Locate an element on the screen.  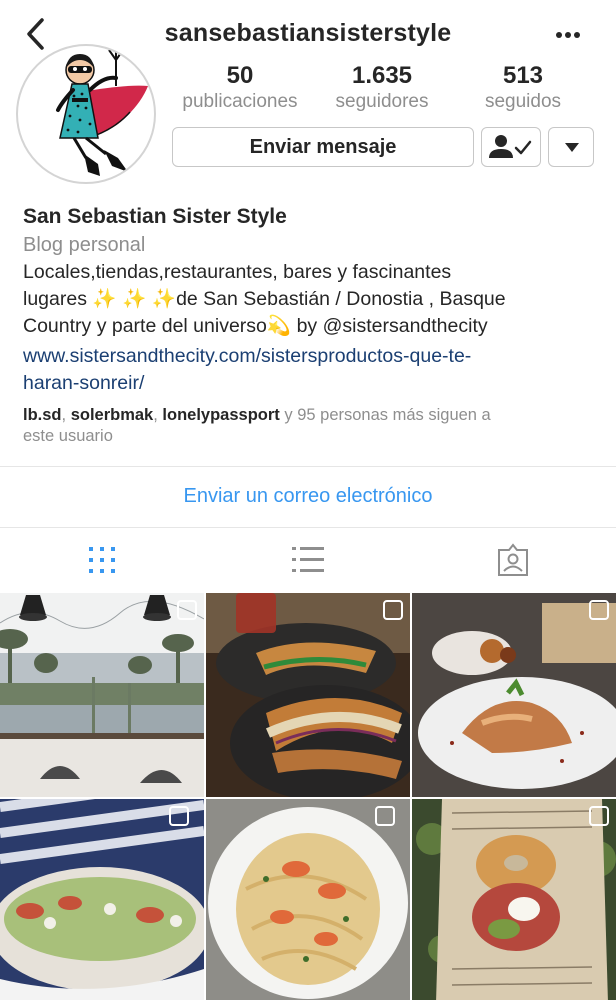
suggestions-dropdown-button is located at coordinates (571, 147).